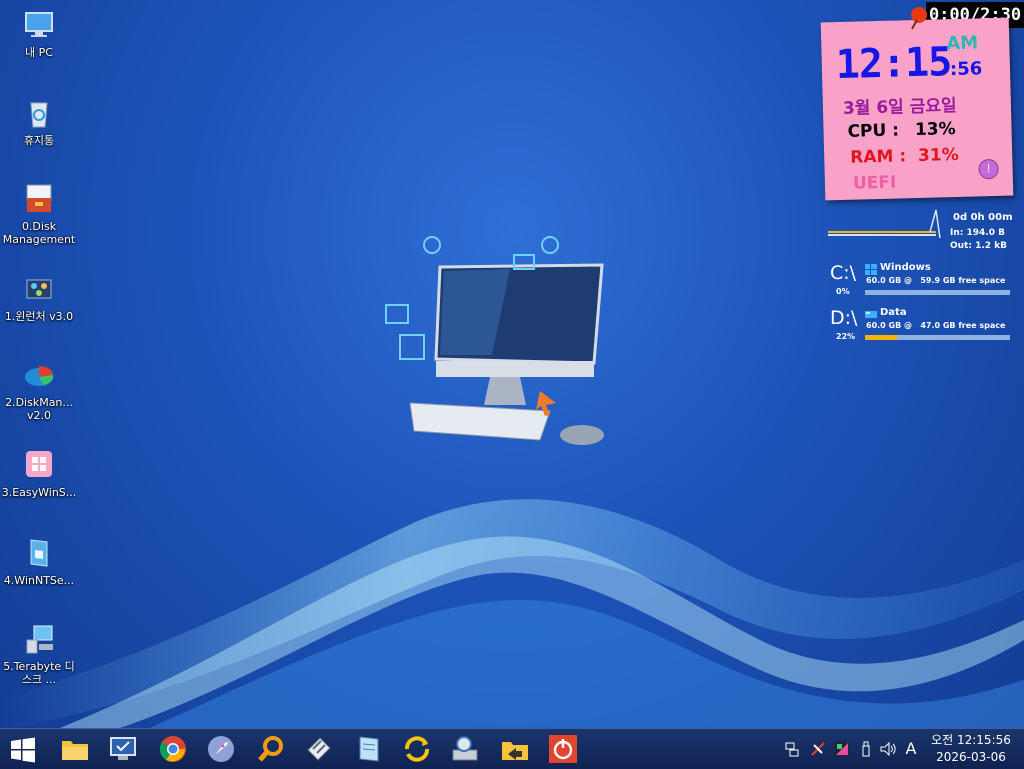 The image size is (1024, 769). I want to click on rocket-icon, so click(221, 749).